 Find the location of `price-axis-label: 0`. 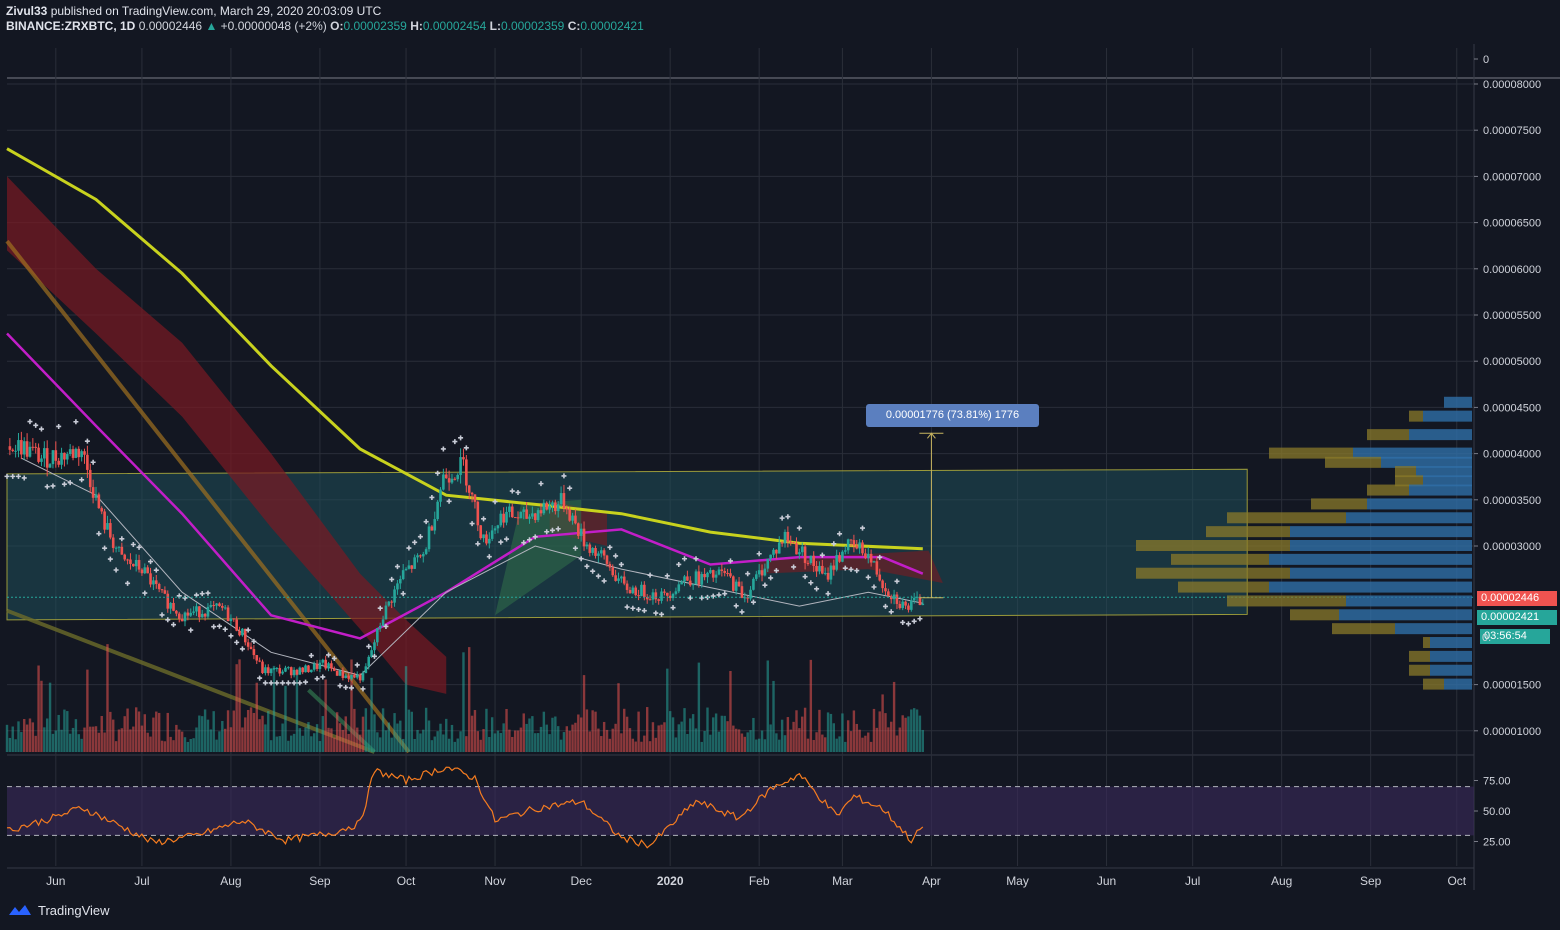

price-axis-label: 0 is located at coordinates (1486, 60).